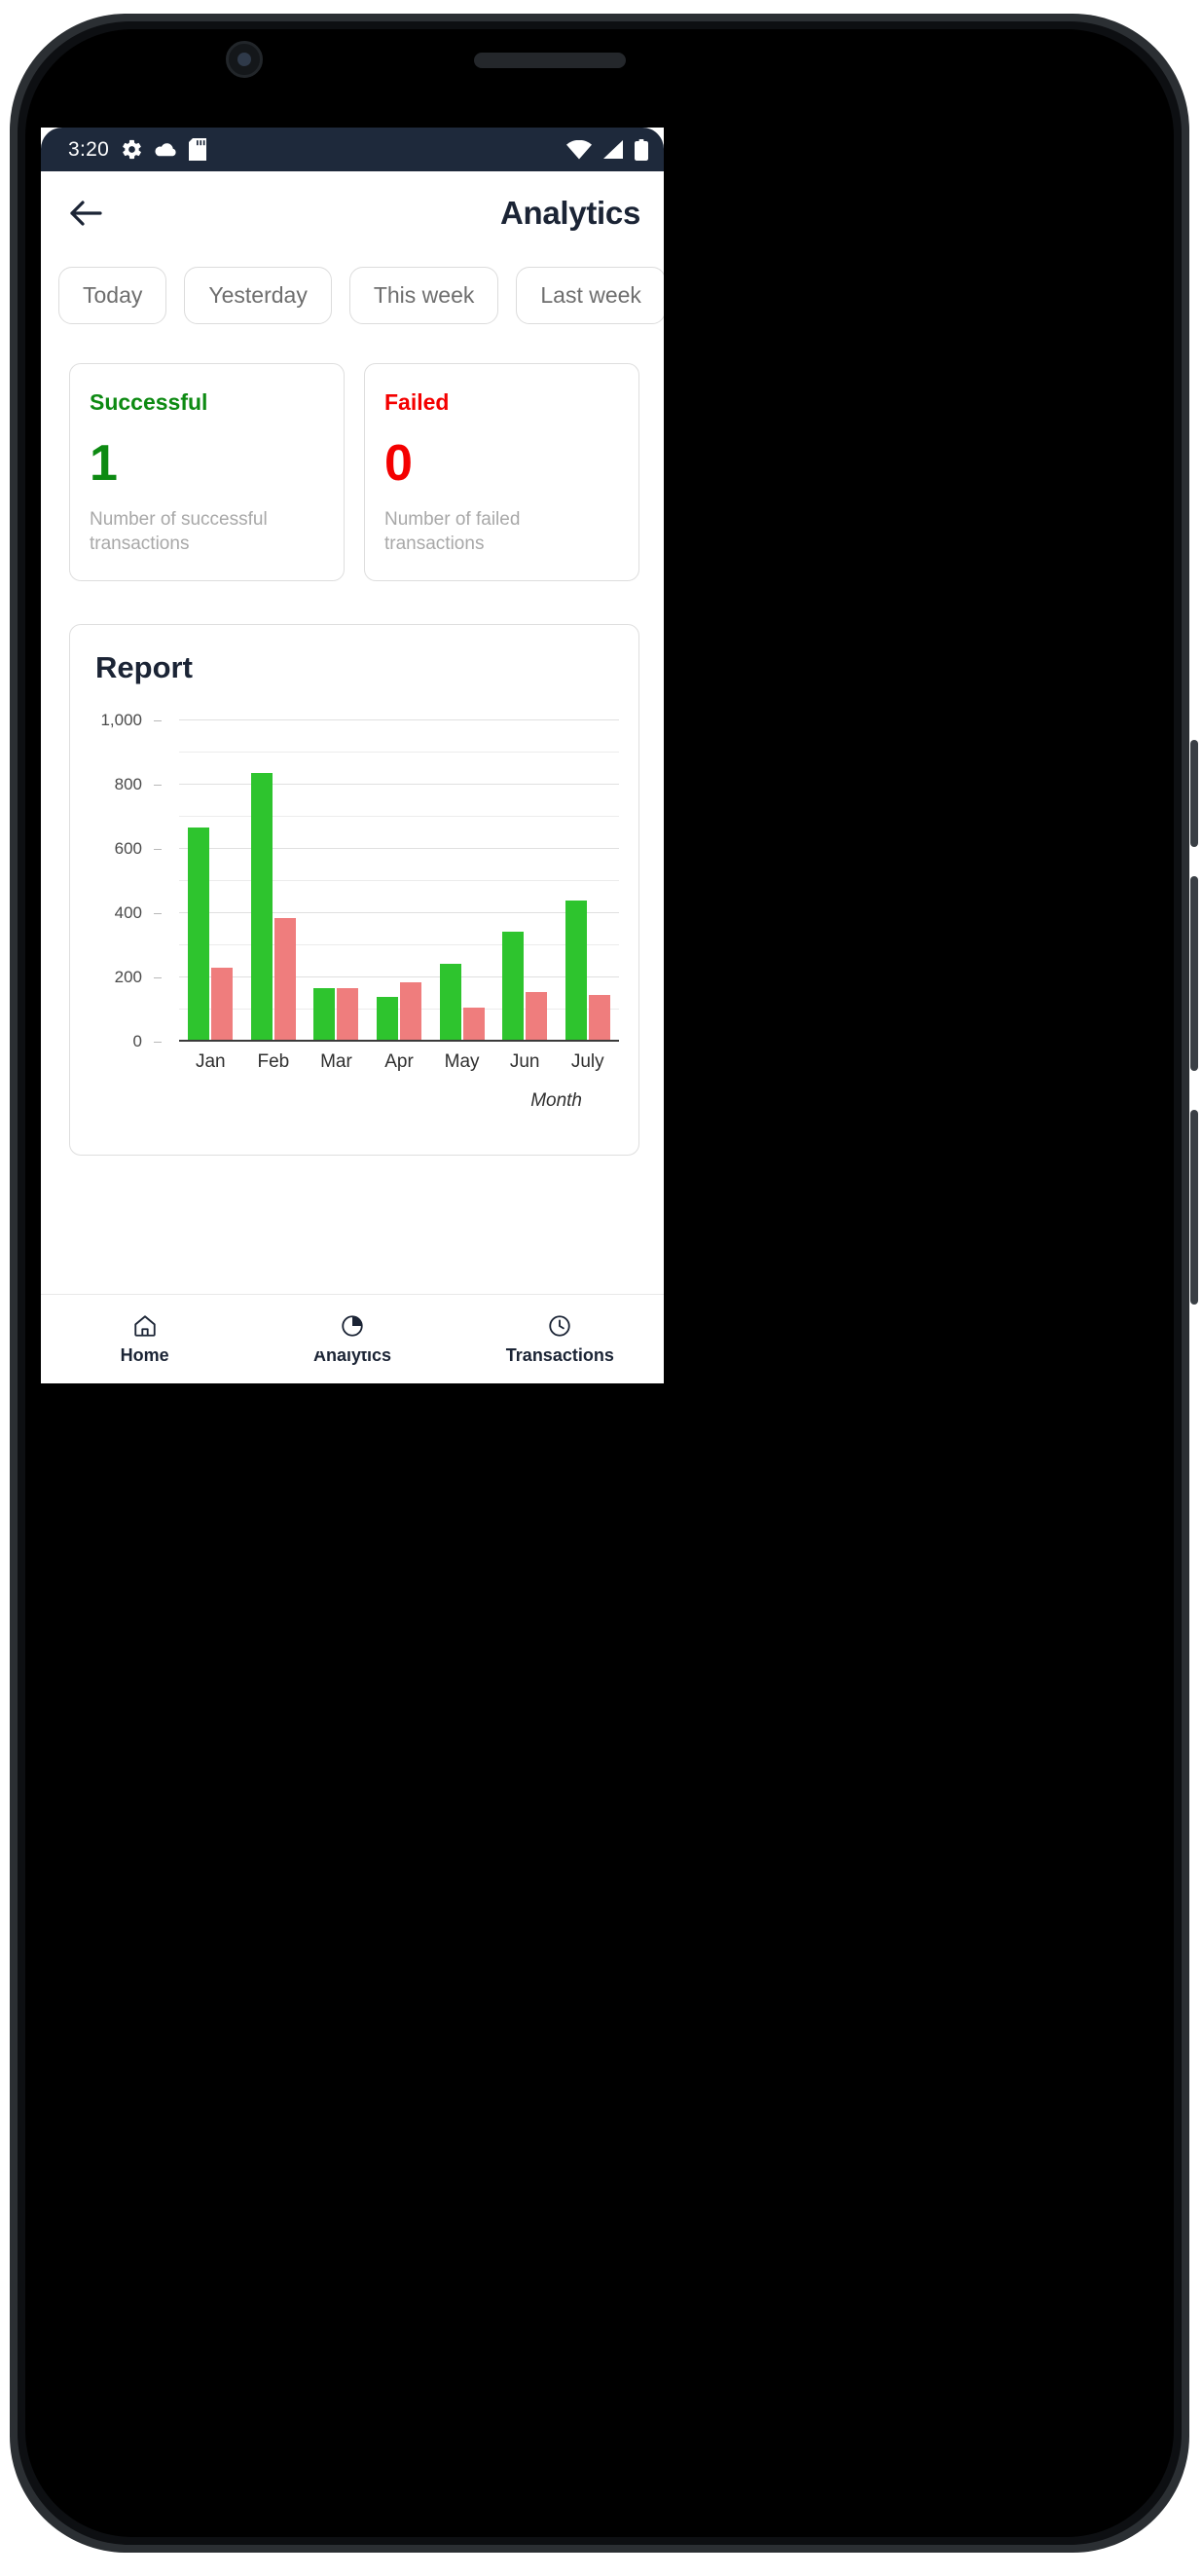 The width and height of the screenshot is (1202, 2576). Describe the element at coordinates (524, 1062) in the screenshot. I see `x-tick-label: Jun` at that location.